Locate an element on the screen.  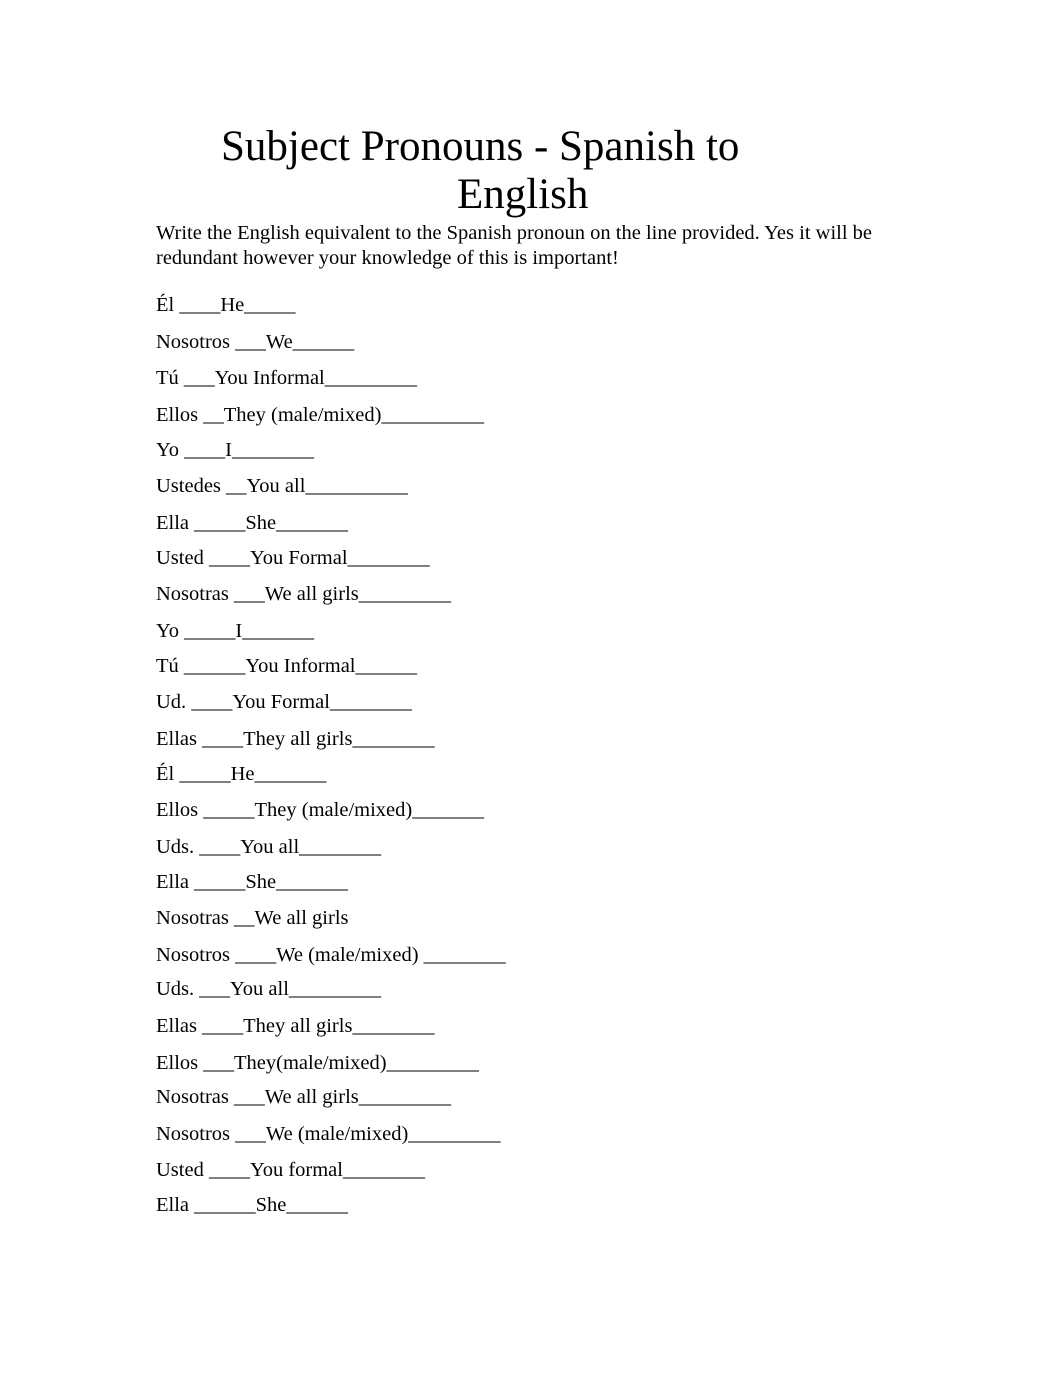
english-answer: You formal is located at coordinates (296, 1170).